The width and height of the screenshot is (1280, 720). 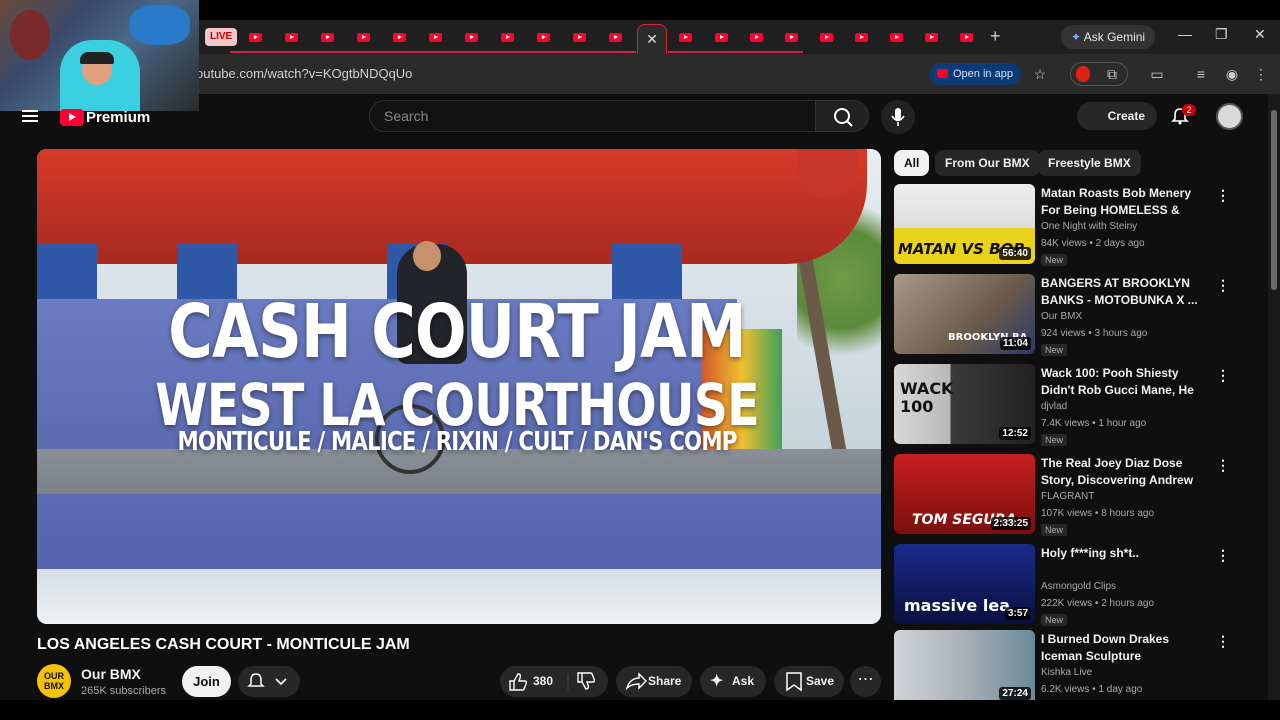 I want to click on search-input: Search, so click(x=592, y=116).